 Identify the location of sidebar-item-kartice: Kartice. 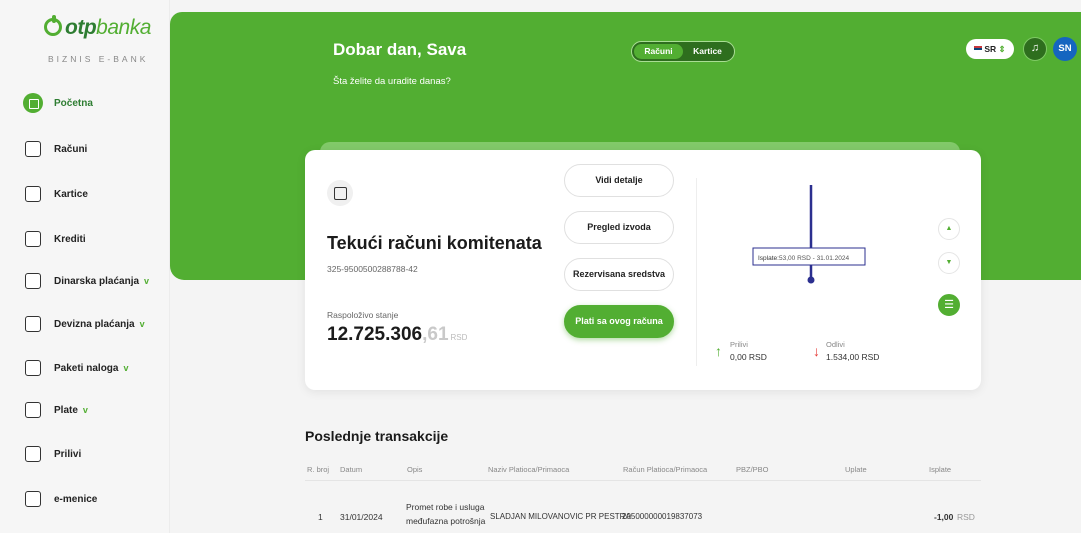
(85, 194).